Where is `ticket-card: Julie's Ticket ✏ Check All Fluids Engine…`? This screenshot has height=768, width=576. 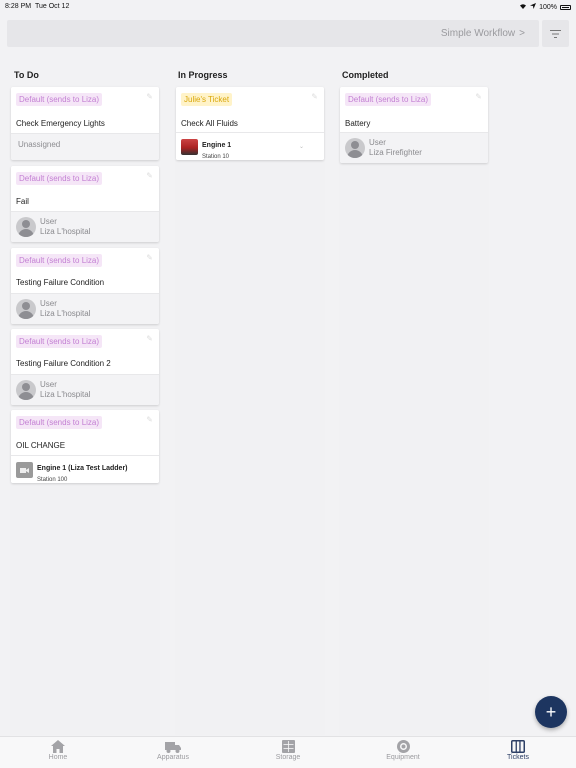 ticket-card: Julie's Ticket ✏ Check All Fluids Engine… is located at coordinates (250, 123).